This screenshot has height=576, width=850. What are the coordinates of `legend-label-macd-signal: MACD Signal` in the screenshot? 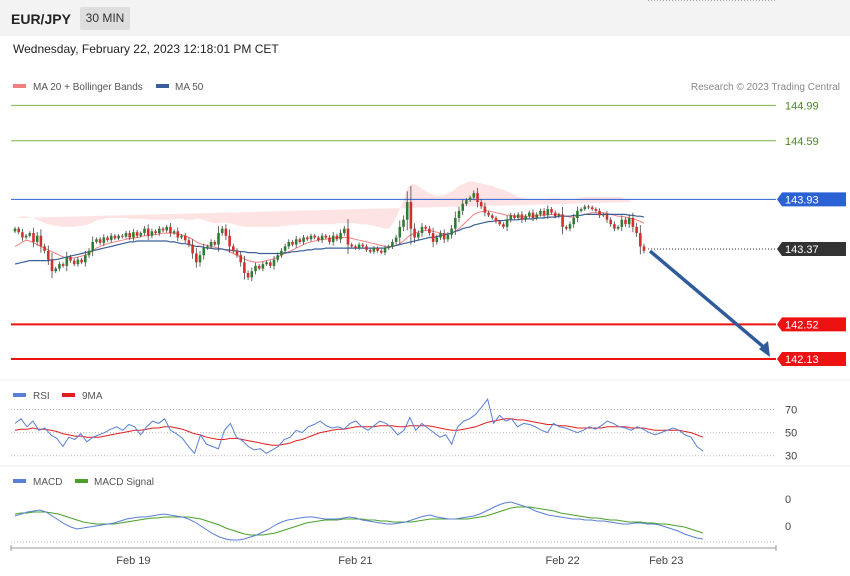 It's located at (124, 482).